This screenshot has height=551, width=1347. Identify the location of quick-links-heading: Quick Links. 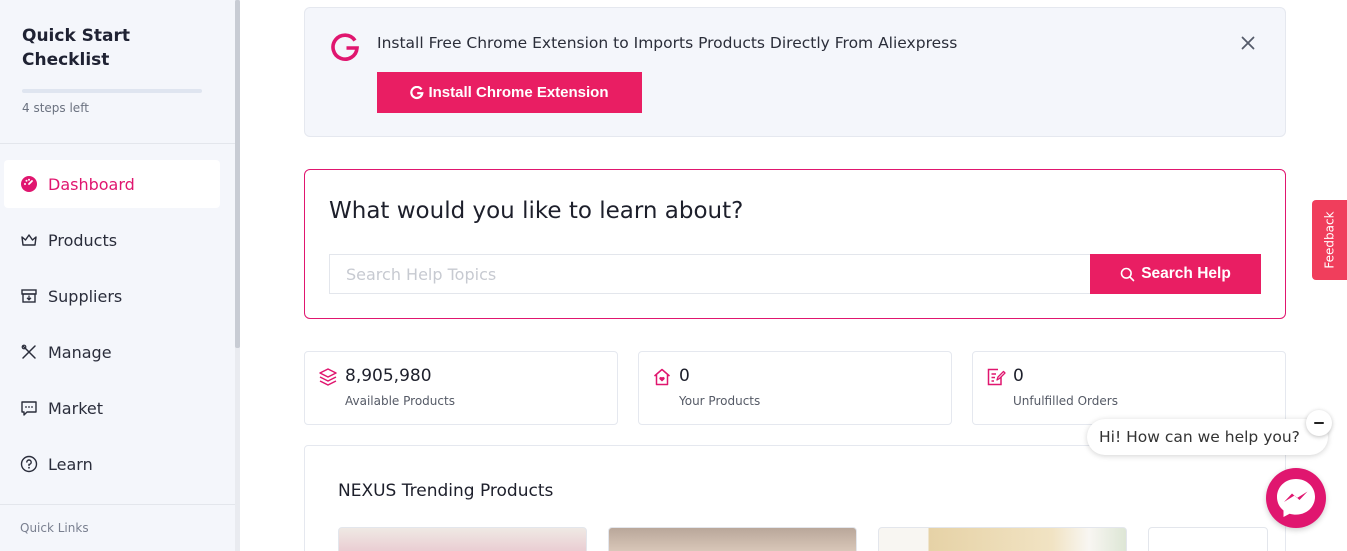
(54, 528).